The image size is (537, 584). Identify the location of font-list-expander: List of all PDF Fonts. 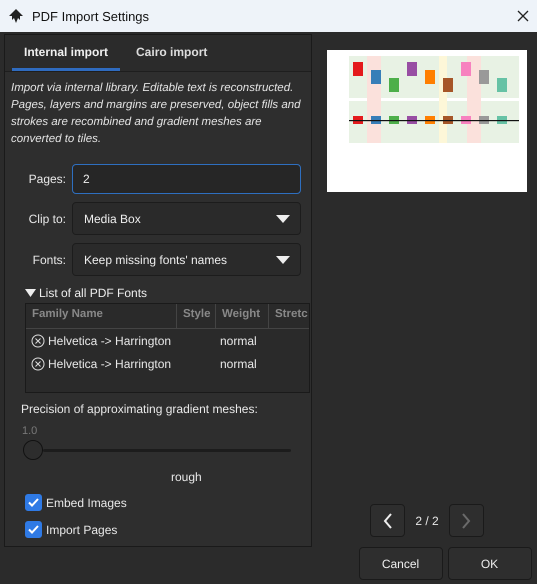
(156, 293).